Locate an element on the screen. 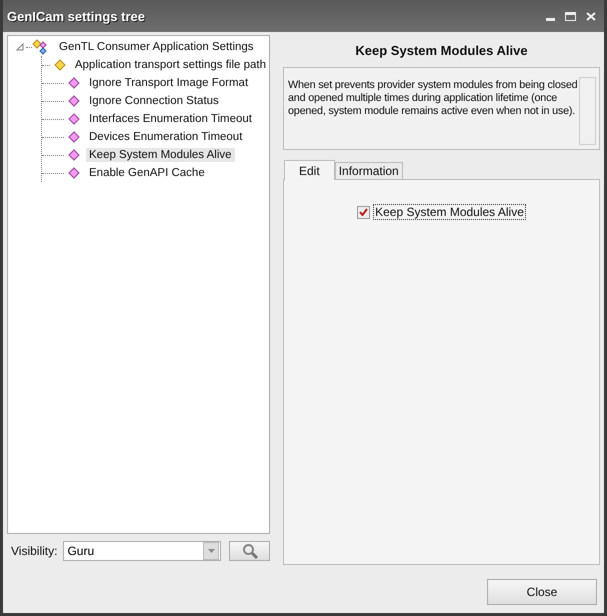  checkbox-label: Keep System Modules Alive is located at coordinates (449, 212).